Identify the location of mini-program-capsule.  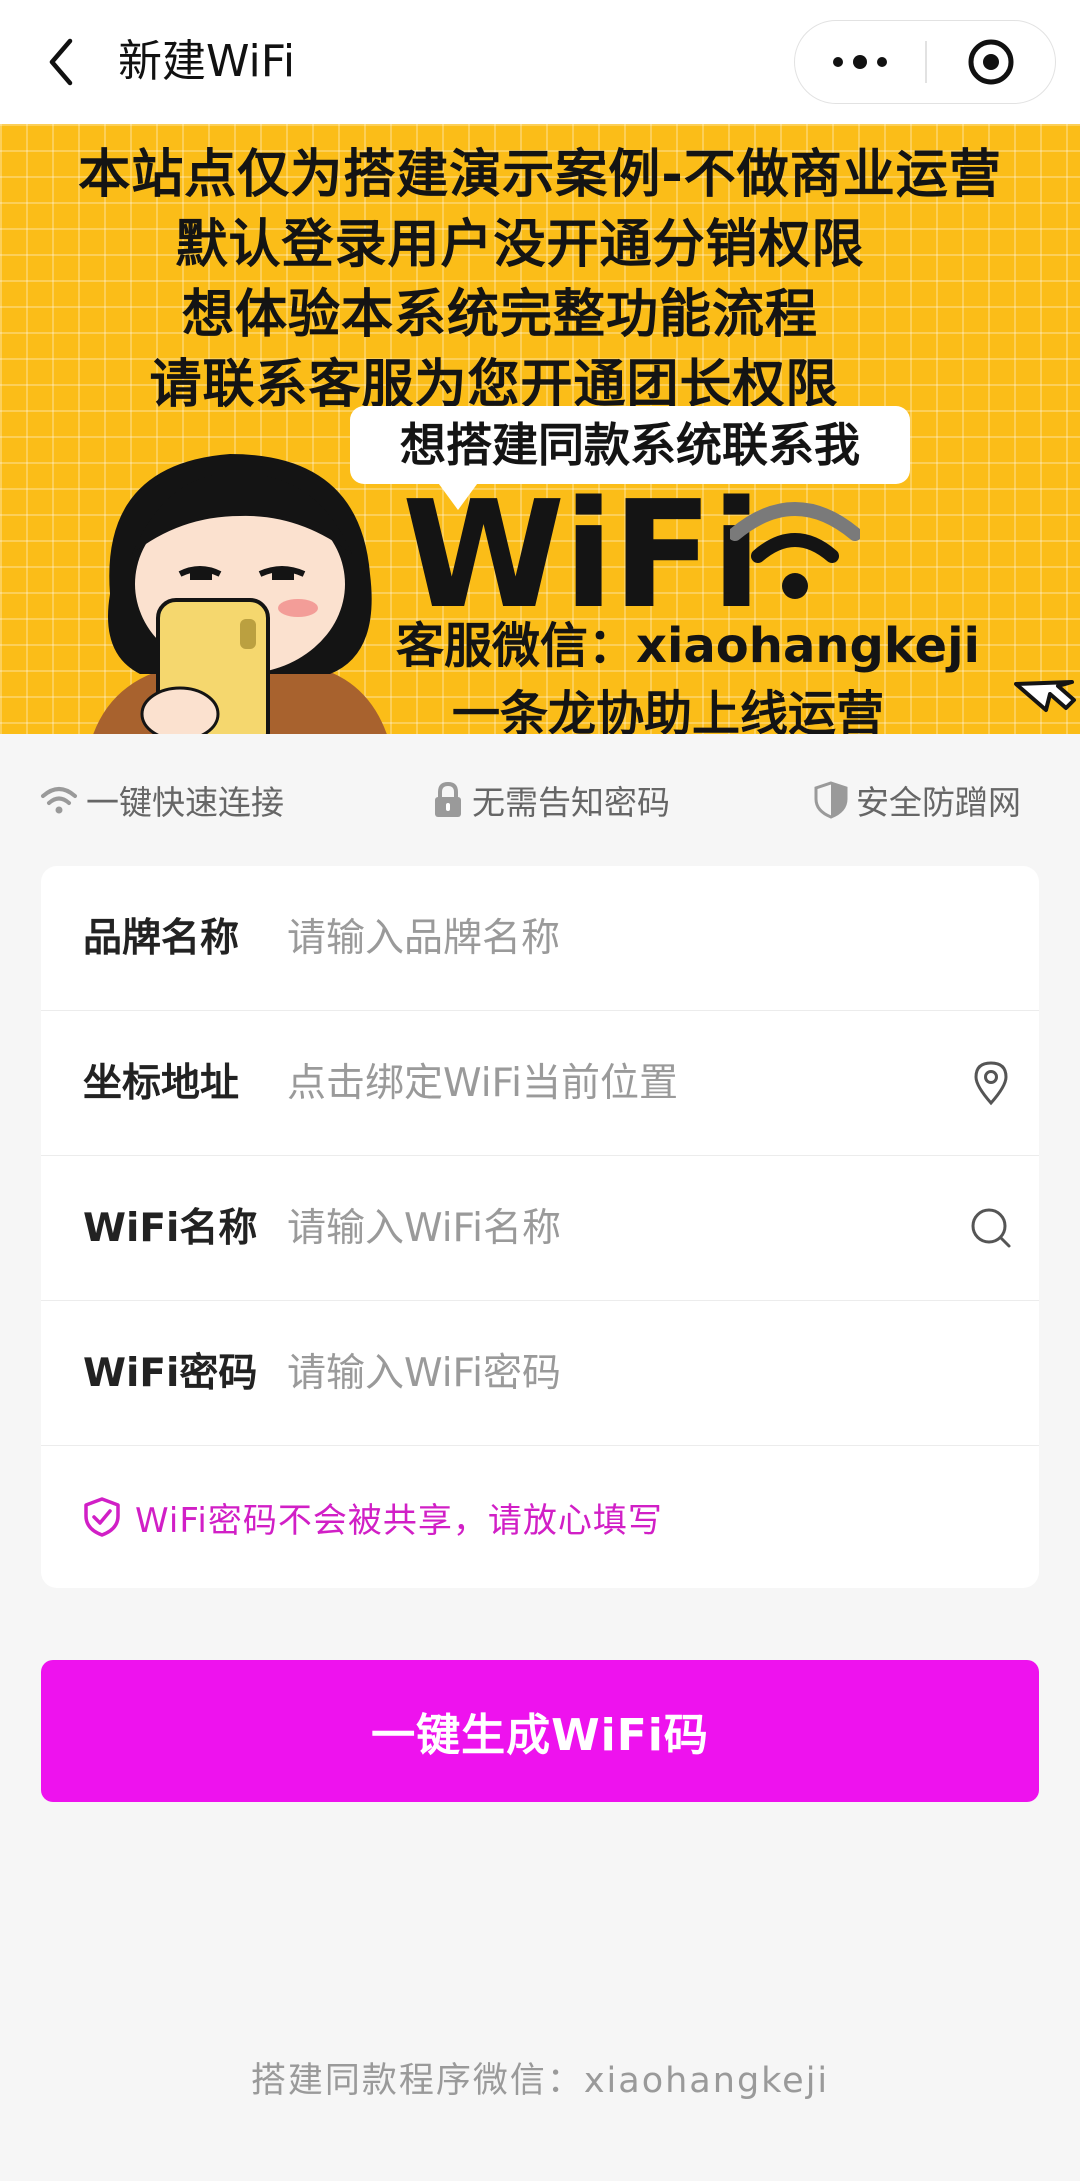
(925, 62).